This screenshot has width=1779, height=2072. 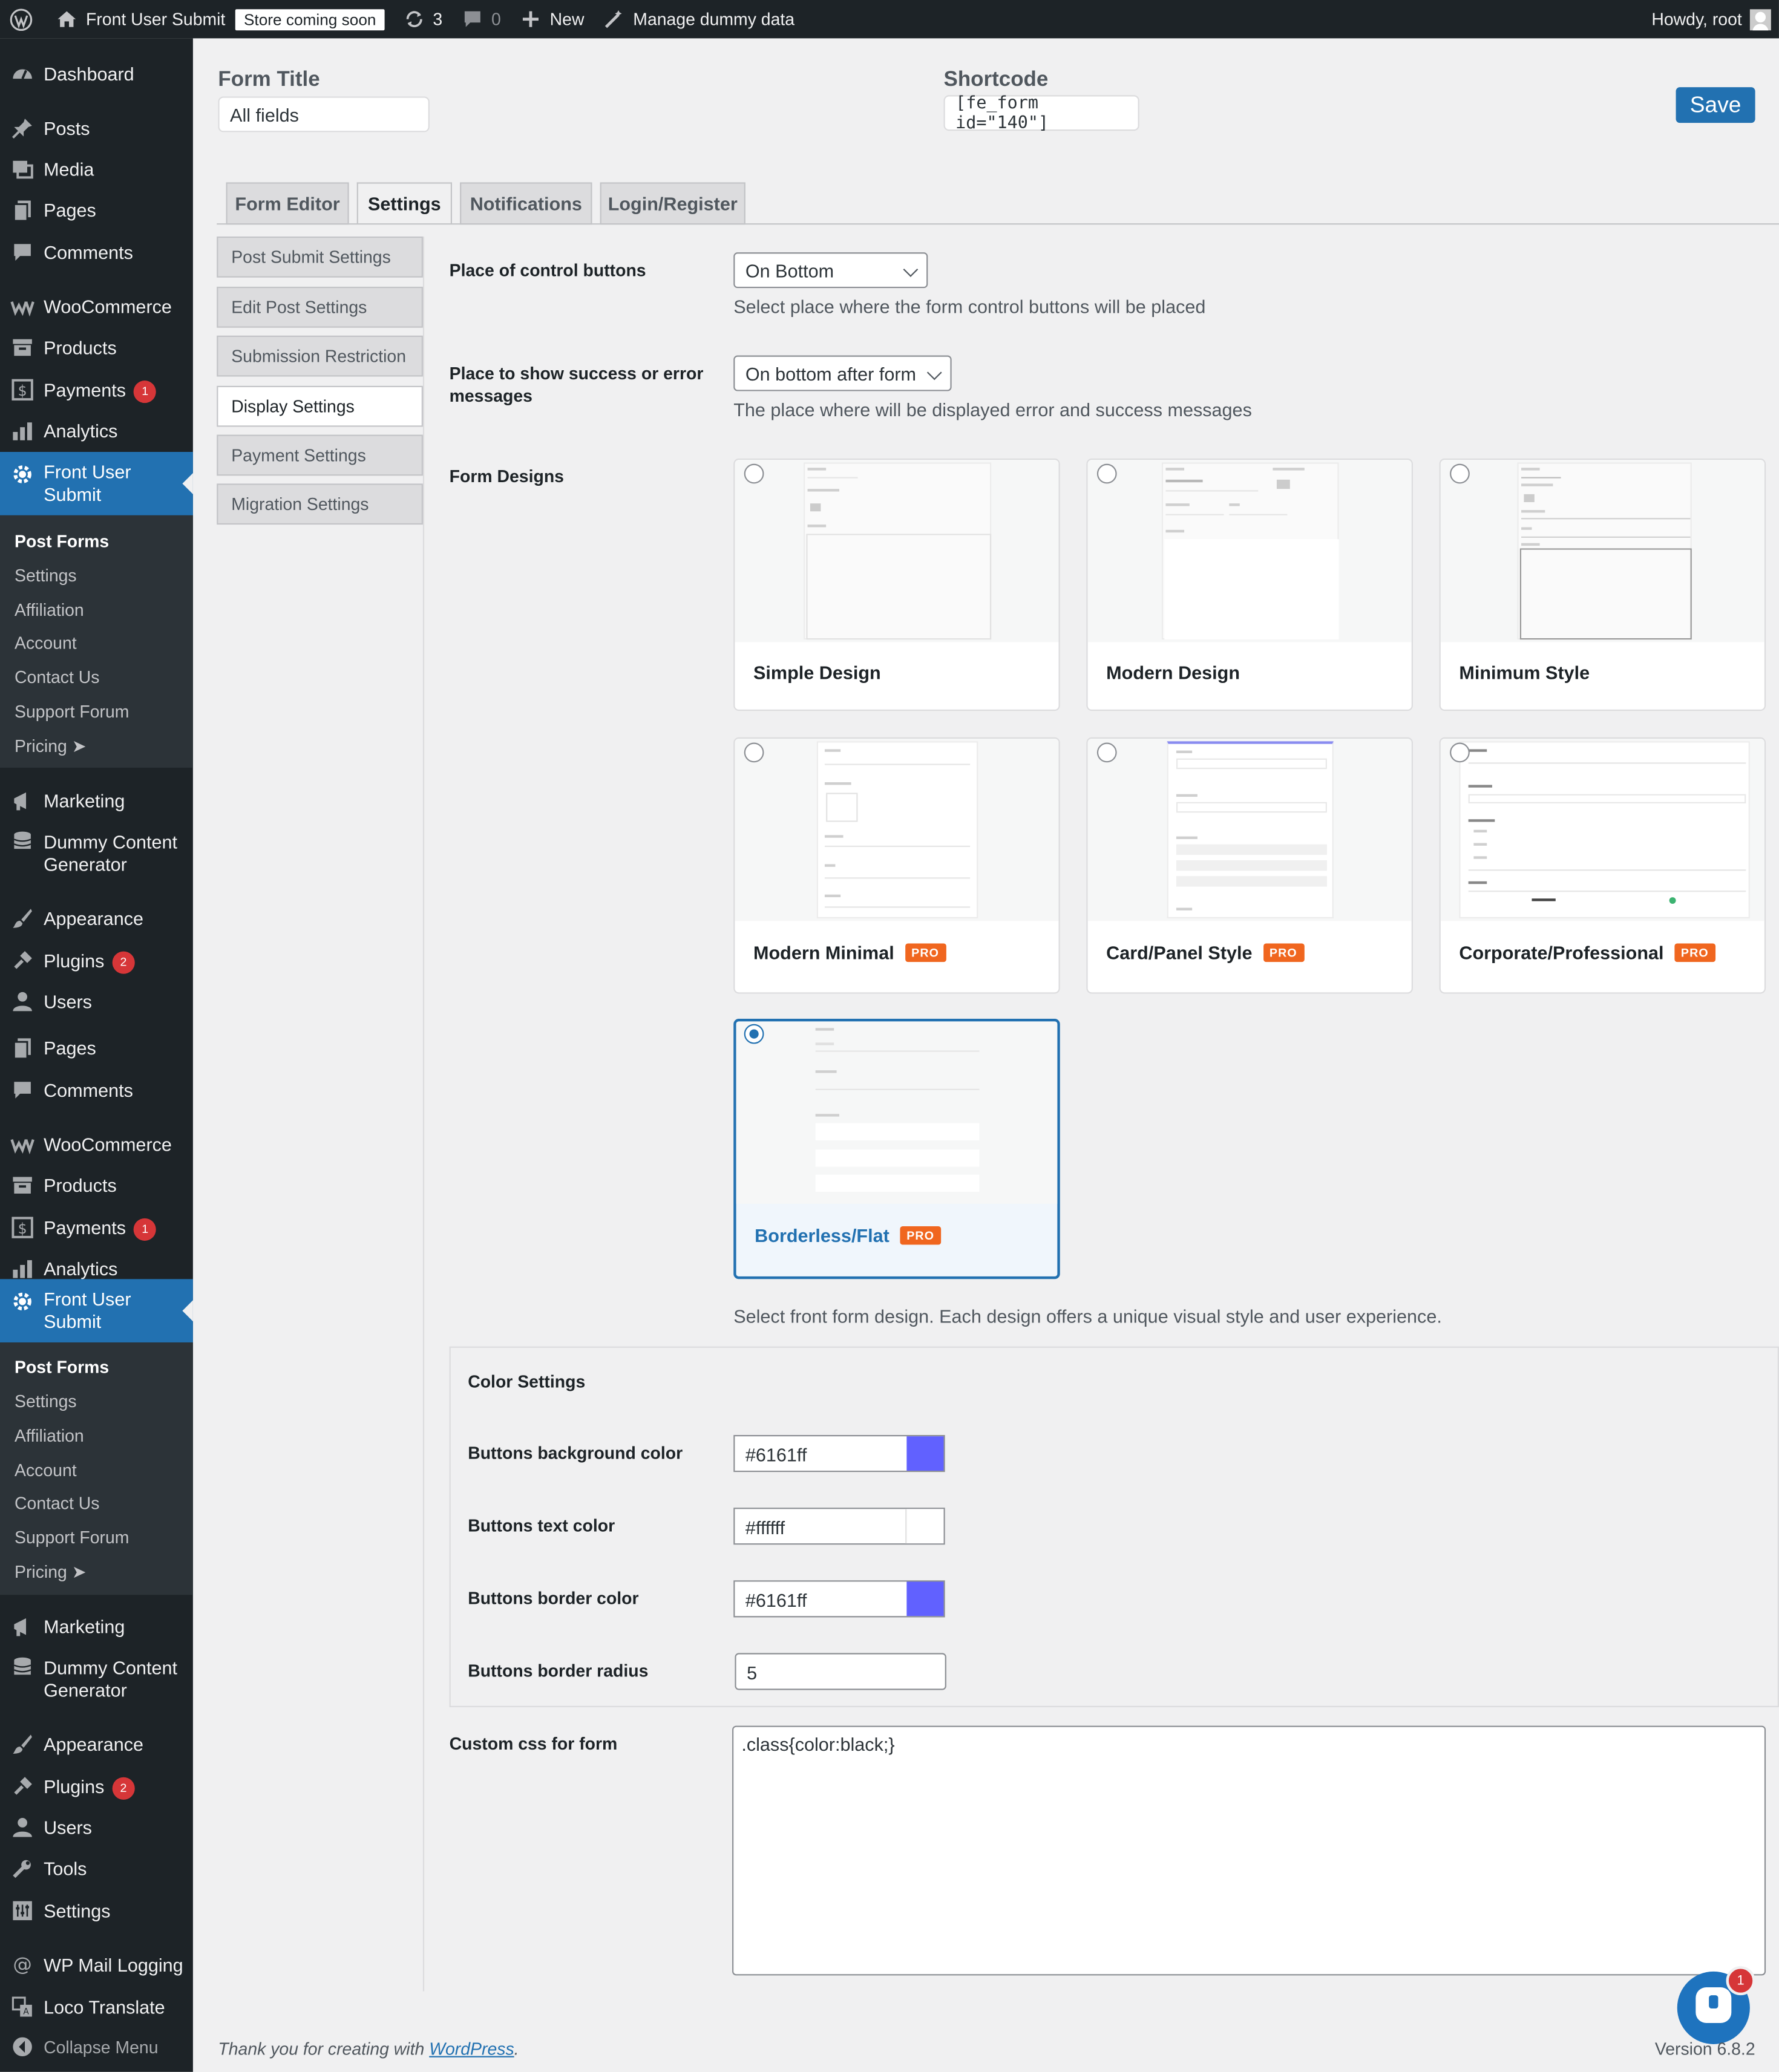 What do you see at coordinates (817, 673) in the screenshot?
I see `design-name: Simple Design` at bounding box center [817, 673].